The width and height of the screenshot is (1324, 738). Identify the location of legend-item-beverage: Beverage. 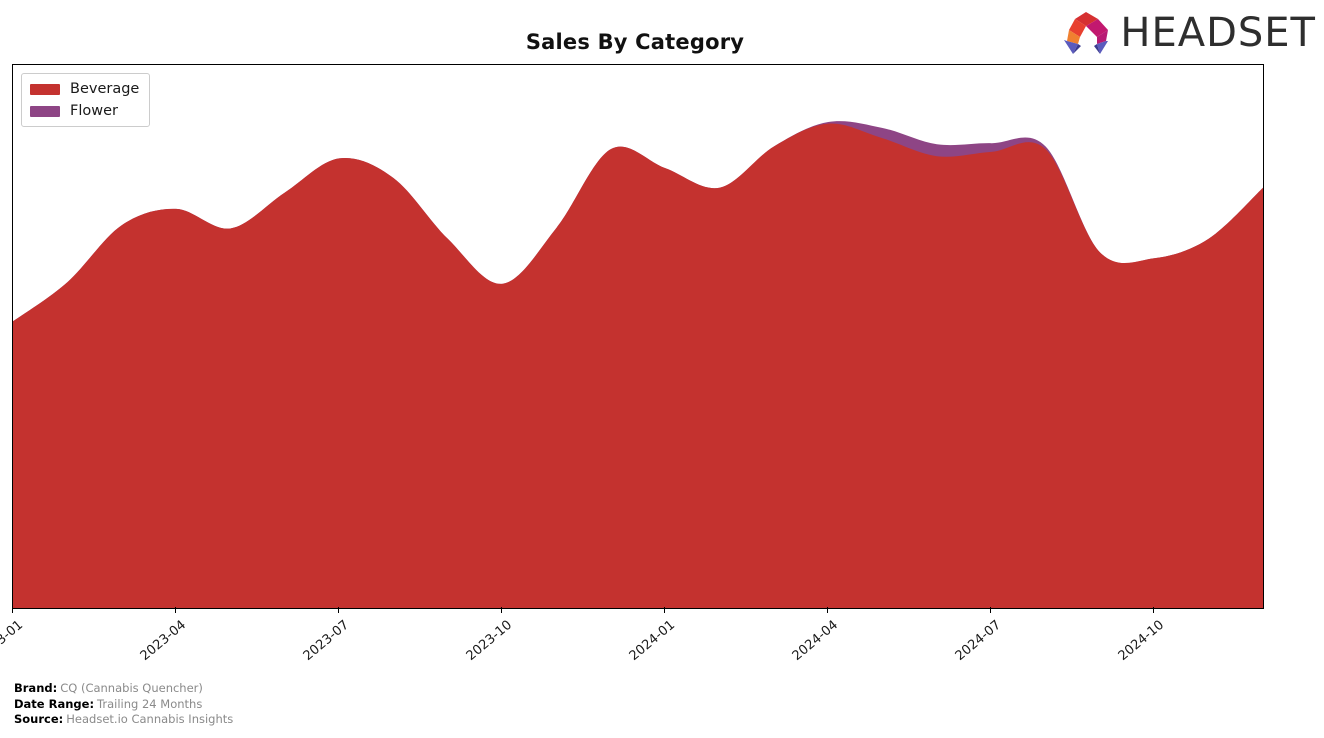
(84, 89).